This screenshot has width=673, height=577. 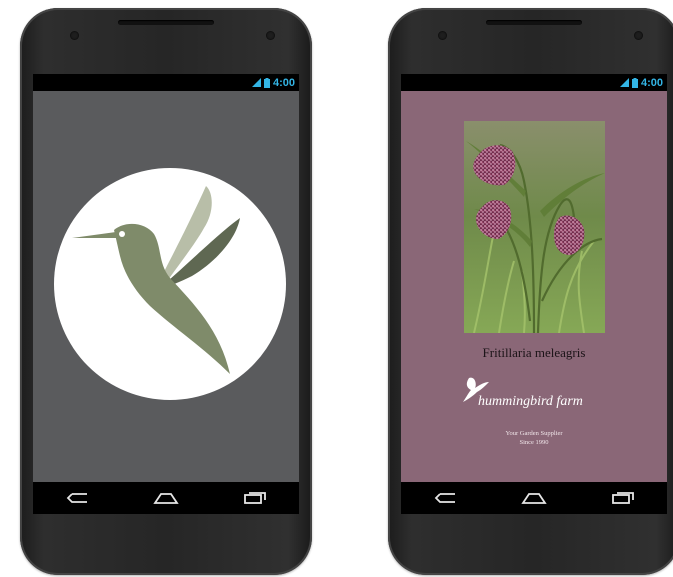 I want to click on hummingbird-icon, so click(x=156, y=280).